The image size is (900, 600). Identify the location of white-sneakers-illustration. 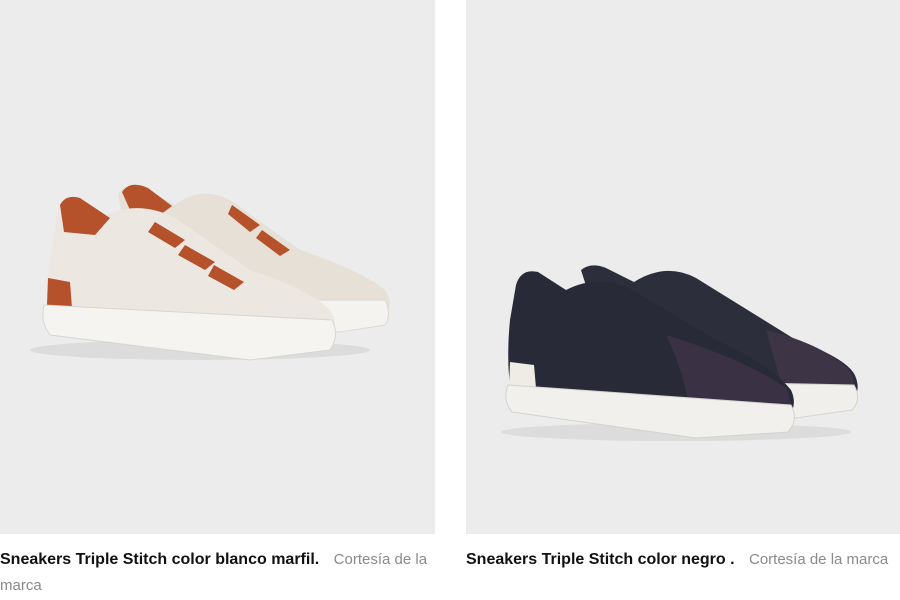
(210, 272).